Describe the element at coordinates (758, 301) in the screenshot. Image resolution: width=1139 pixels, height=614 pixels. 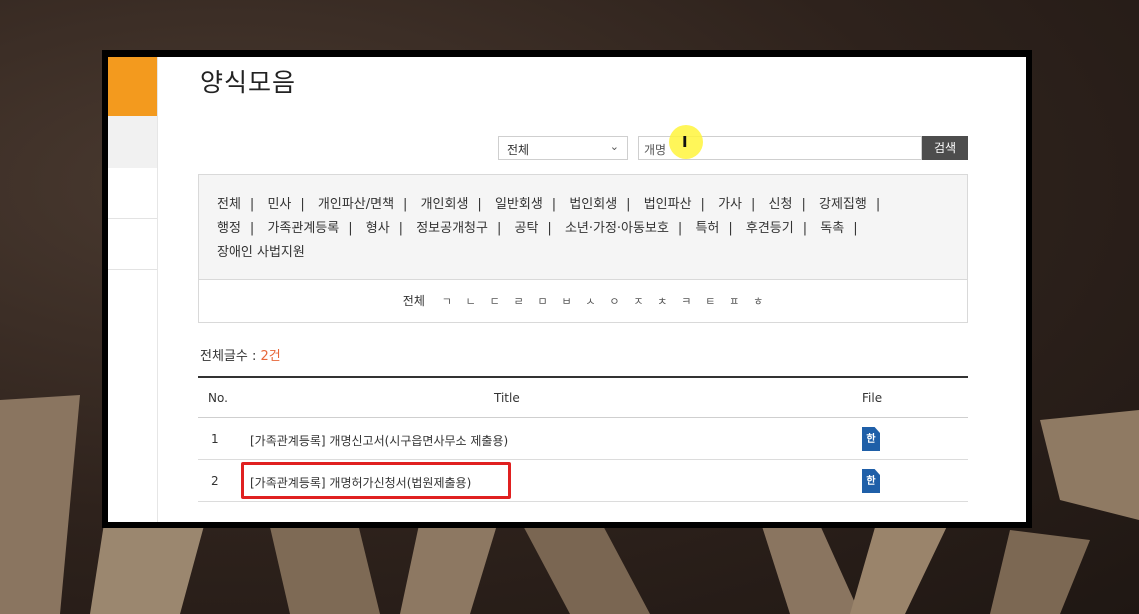
I see `consonant-link: ㅎ` at that location.